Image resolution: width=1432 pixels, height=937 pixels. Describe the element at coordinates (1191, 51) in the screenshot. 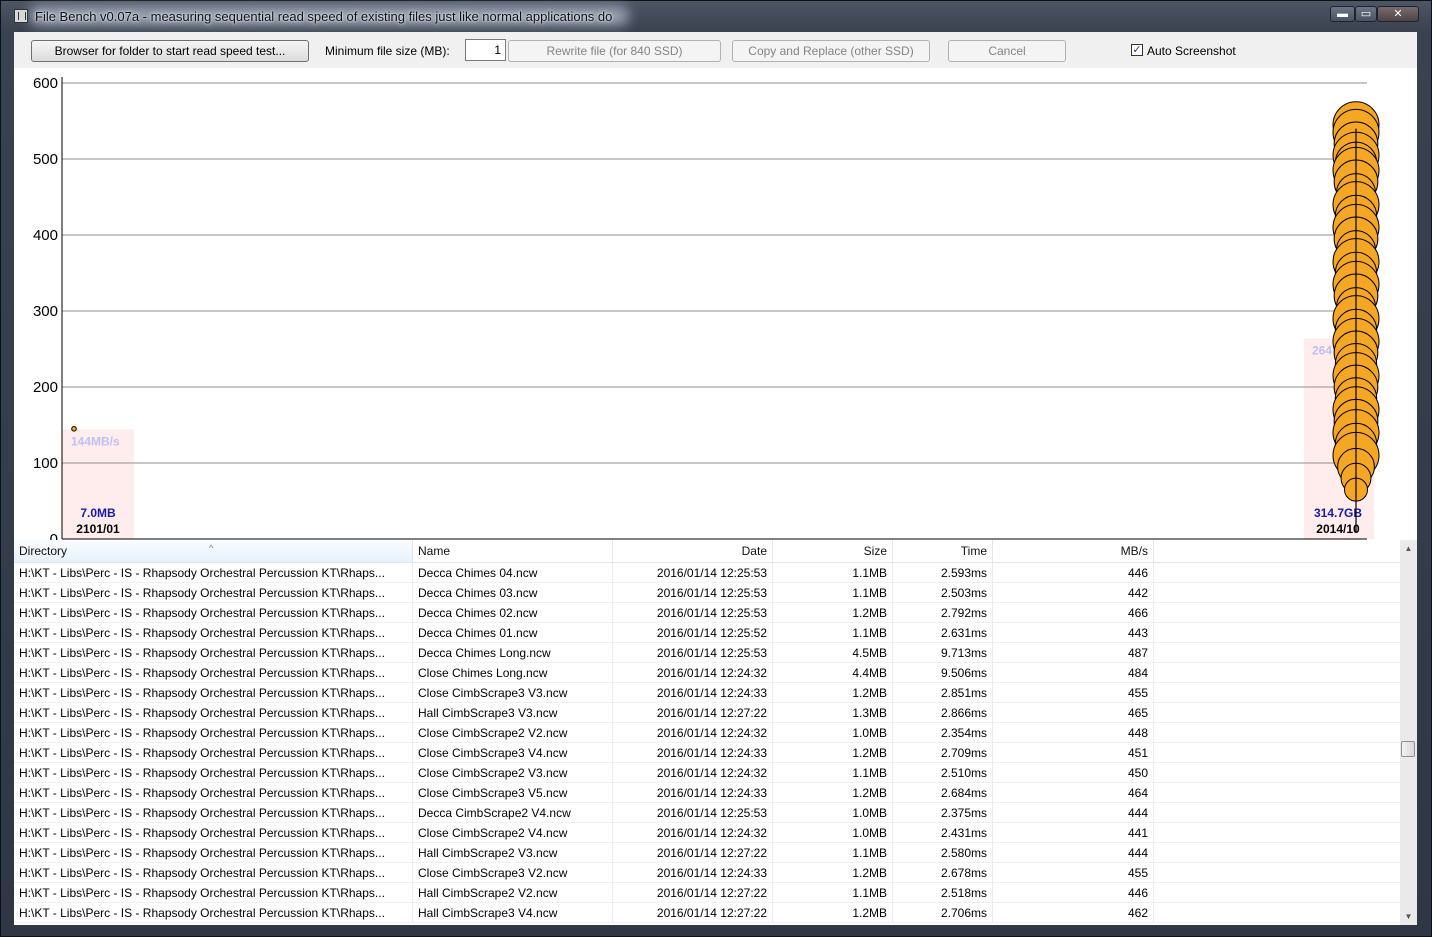

I see `auto-screenshot-label: Auto Screenshot` at that location.